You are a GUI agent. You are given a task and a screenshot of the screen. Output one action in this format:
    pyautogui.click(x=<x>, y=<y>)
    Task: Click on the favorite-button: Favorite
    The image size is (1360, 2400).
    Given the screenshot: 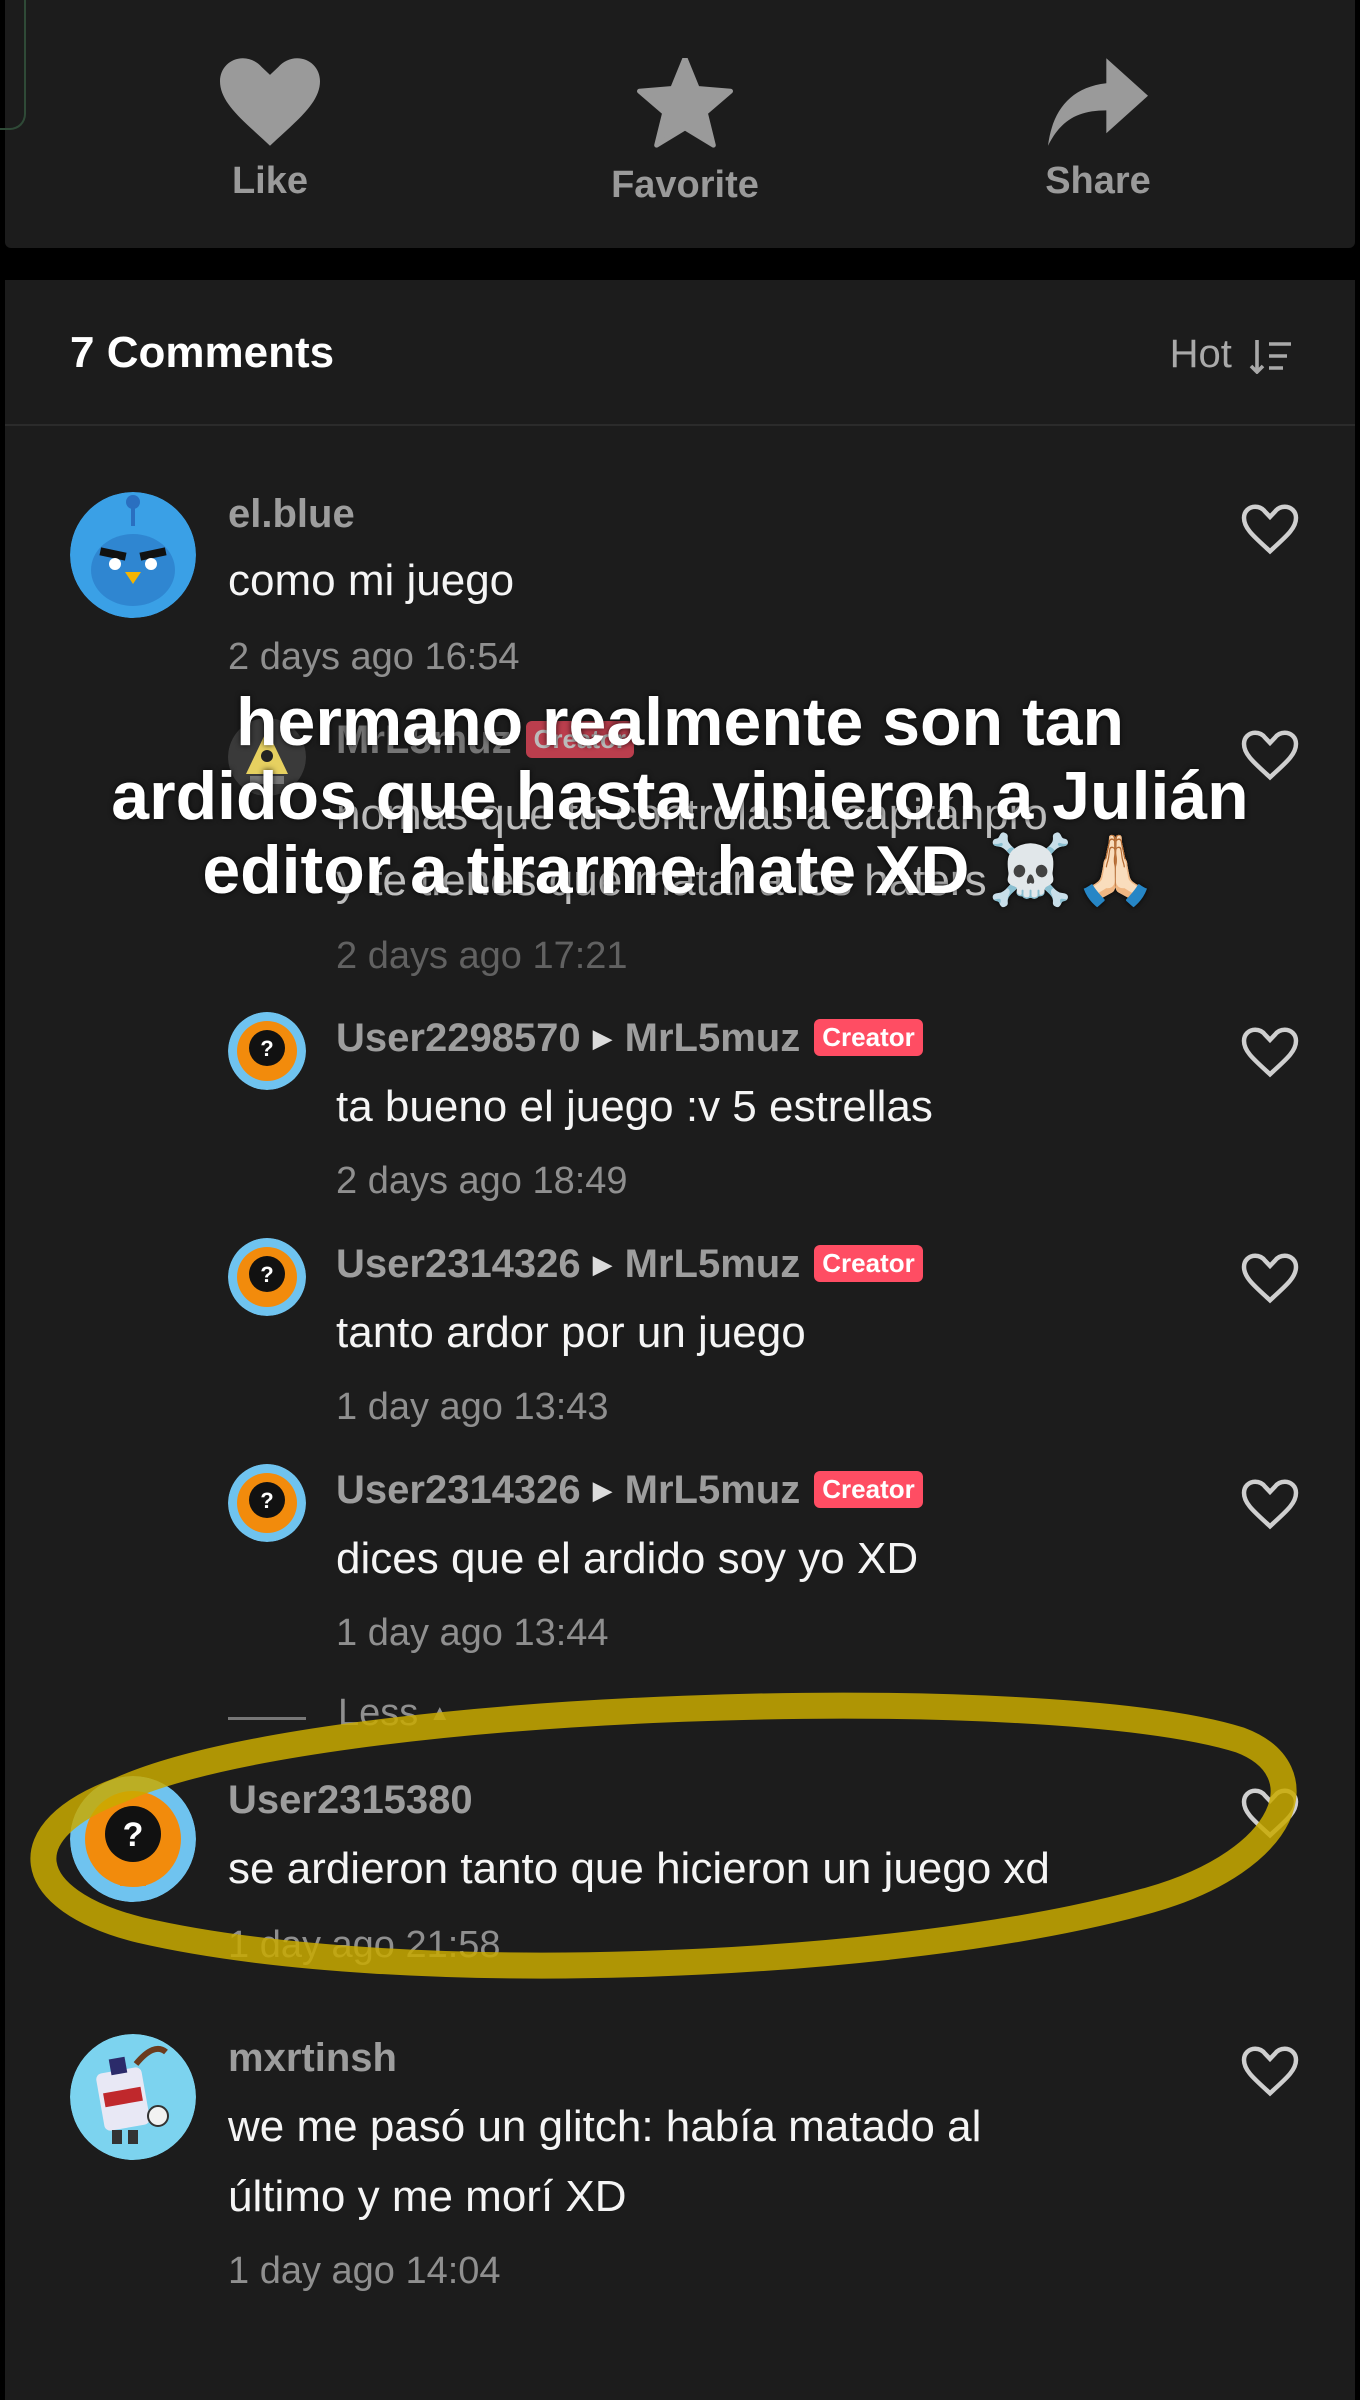 What is the action you would take?
    pyautogui.click(x=685, y=132)
    